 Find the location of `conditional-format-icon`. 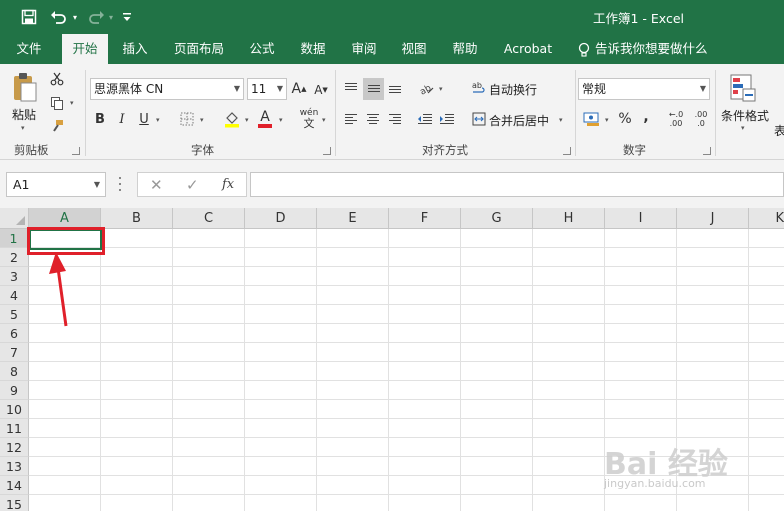

conditional-format-icon is located at coordinates (744, 89).